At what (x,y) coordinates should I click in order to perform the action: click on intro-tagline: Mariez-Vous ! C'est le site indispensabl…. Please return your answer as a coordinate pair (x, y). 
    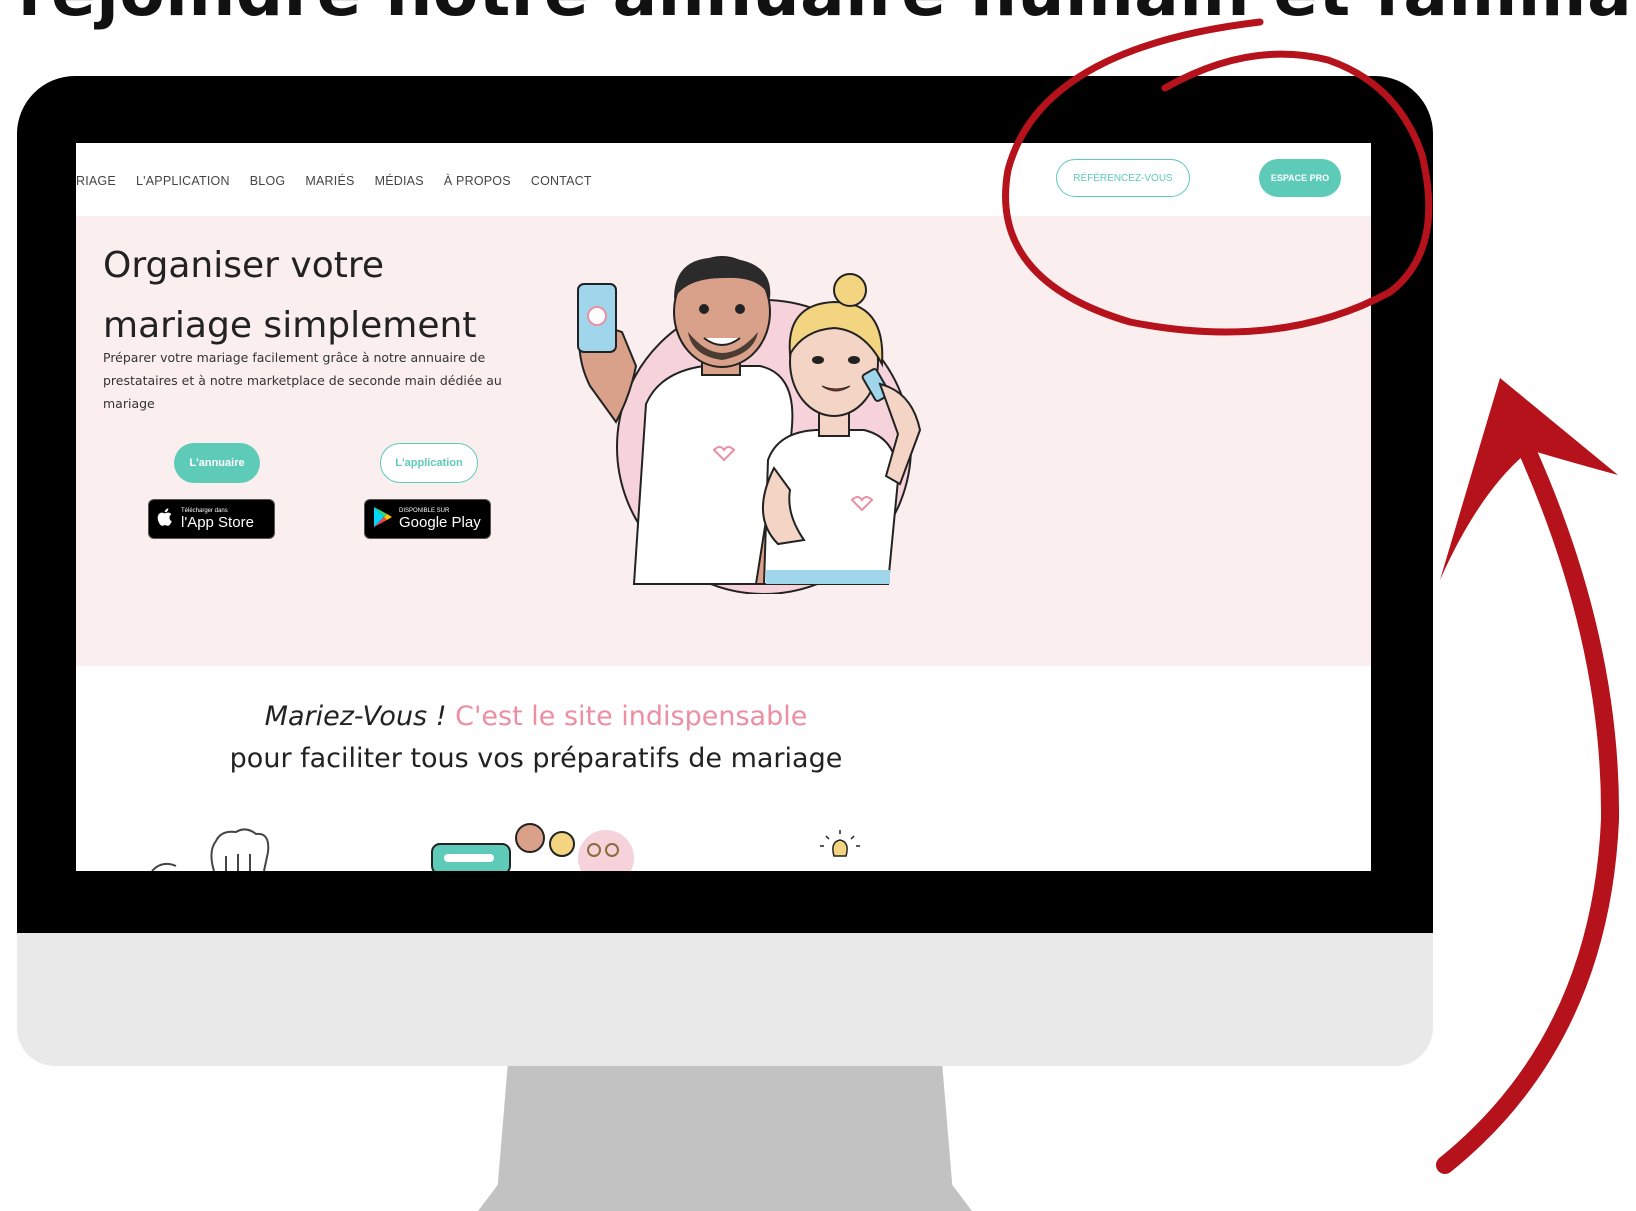
    Looking at the image, I should click on (536, 738).